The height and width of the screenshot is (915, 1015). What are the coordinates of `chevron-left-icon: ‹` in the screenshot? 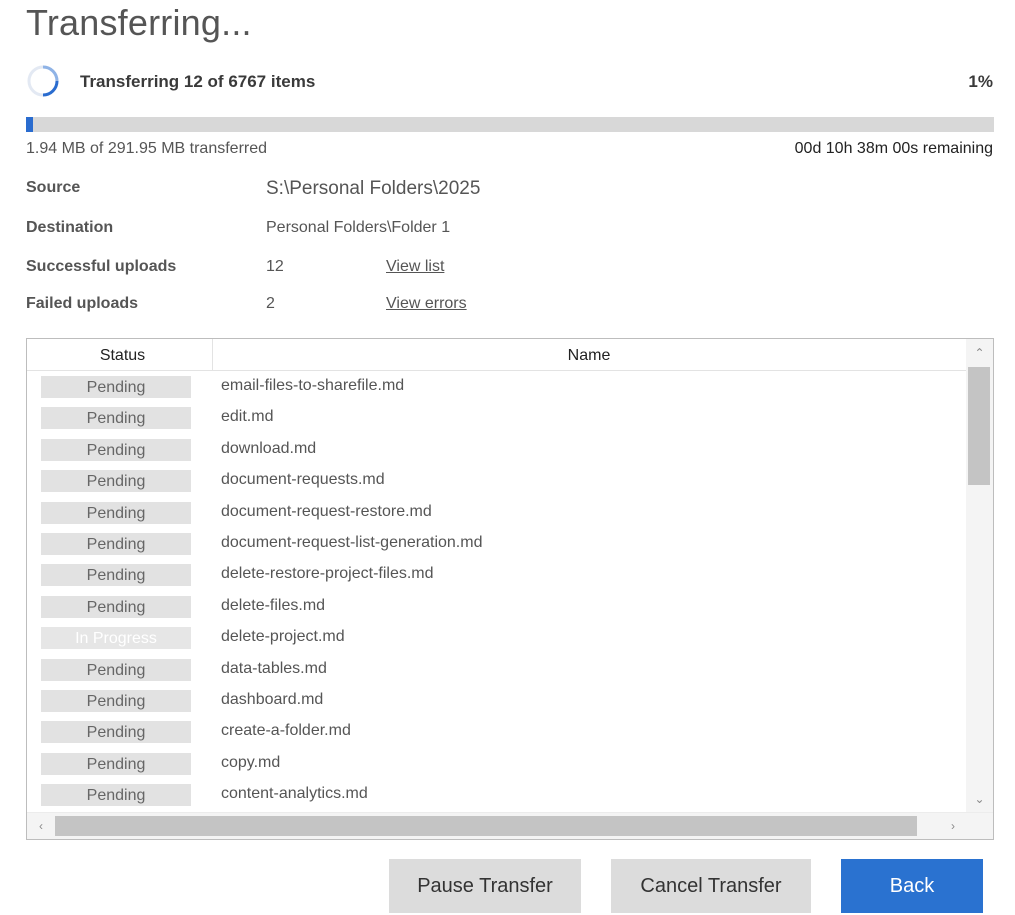 It's located at (41, 826).